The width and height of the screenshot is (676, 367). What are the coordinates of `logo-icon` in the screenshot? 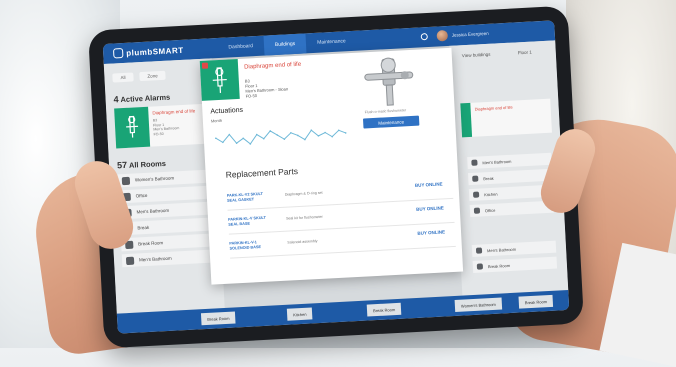 It's located at (118, 53).